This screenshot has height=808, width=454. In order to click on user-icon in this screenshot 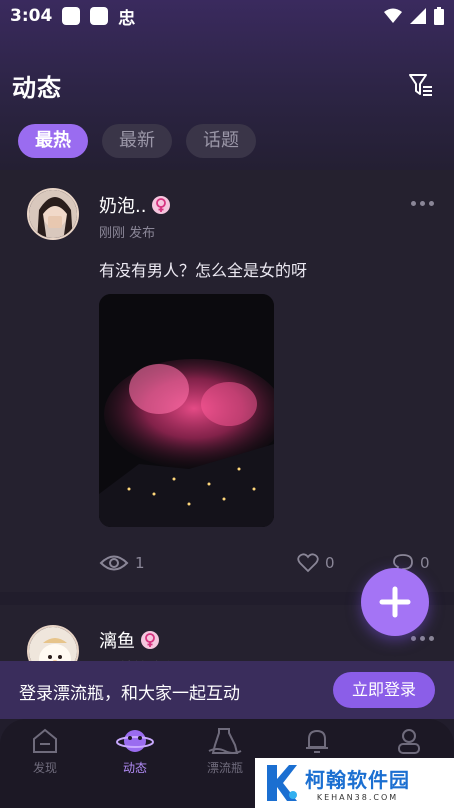, I will do `click(409, 741)`.